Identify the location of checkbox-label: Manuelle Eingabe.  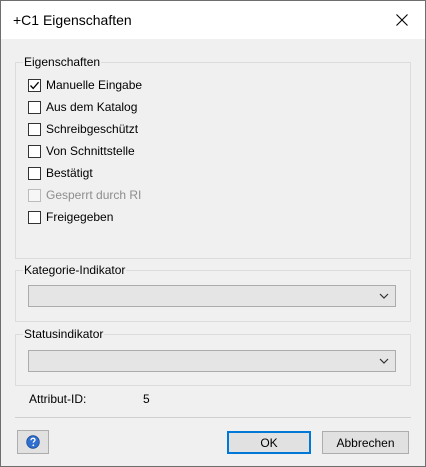
(94, 85).